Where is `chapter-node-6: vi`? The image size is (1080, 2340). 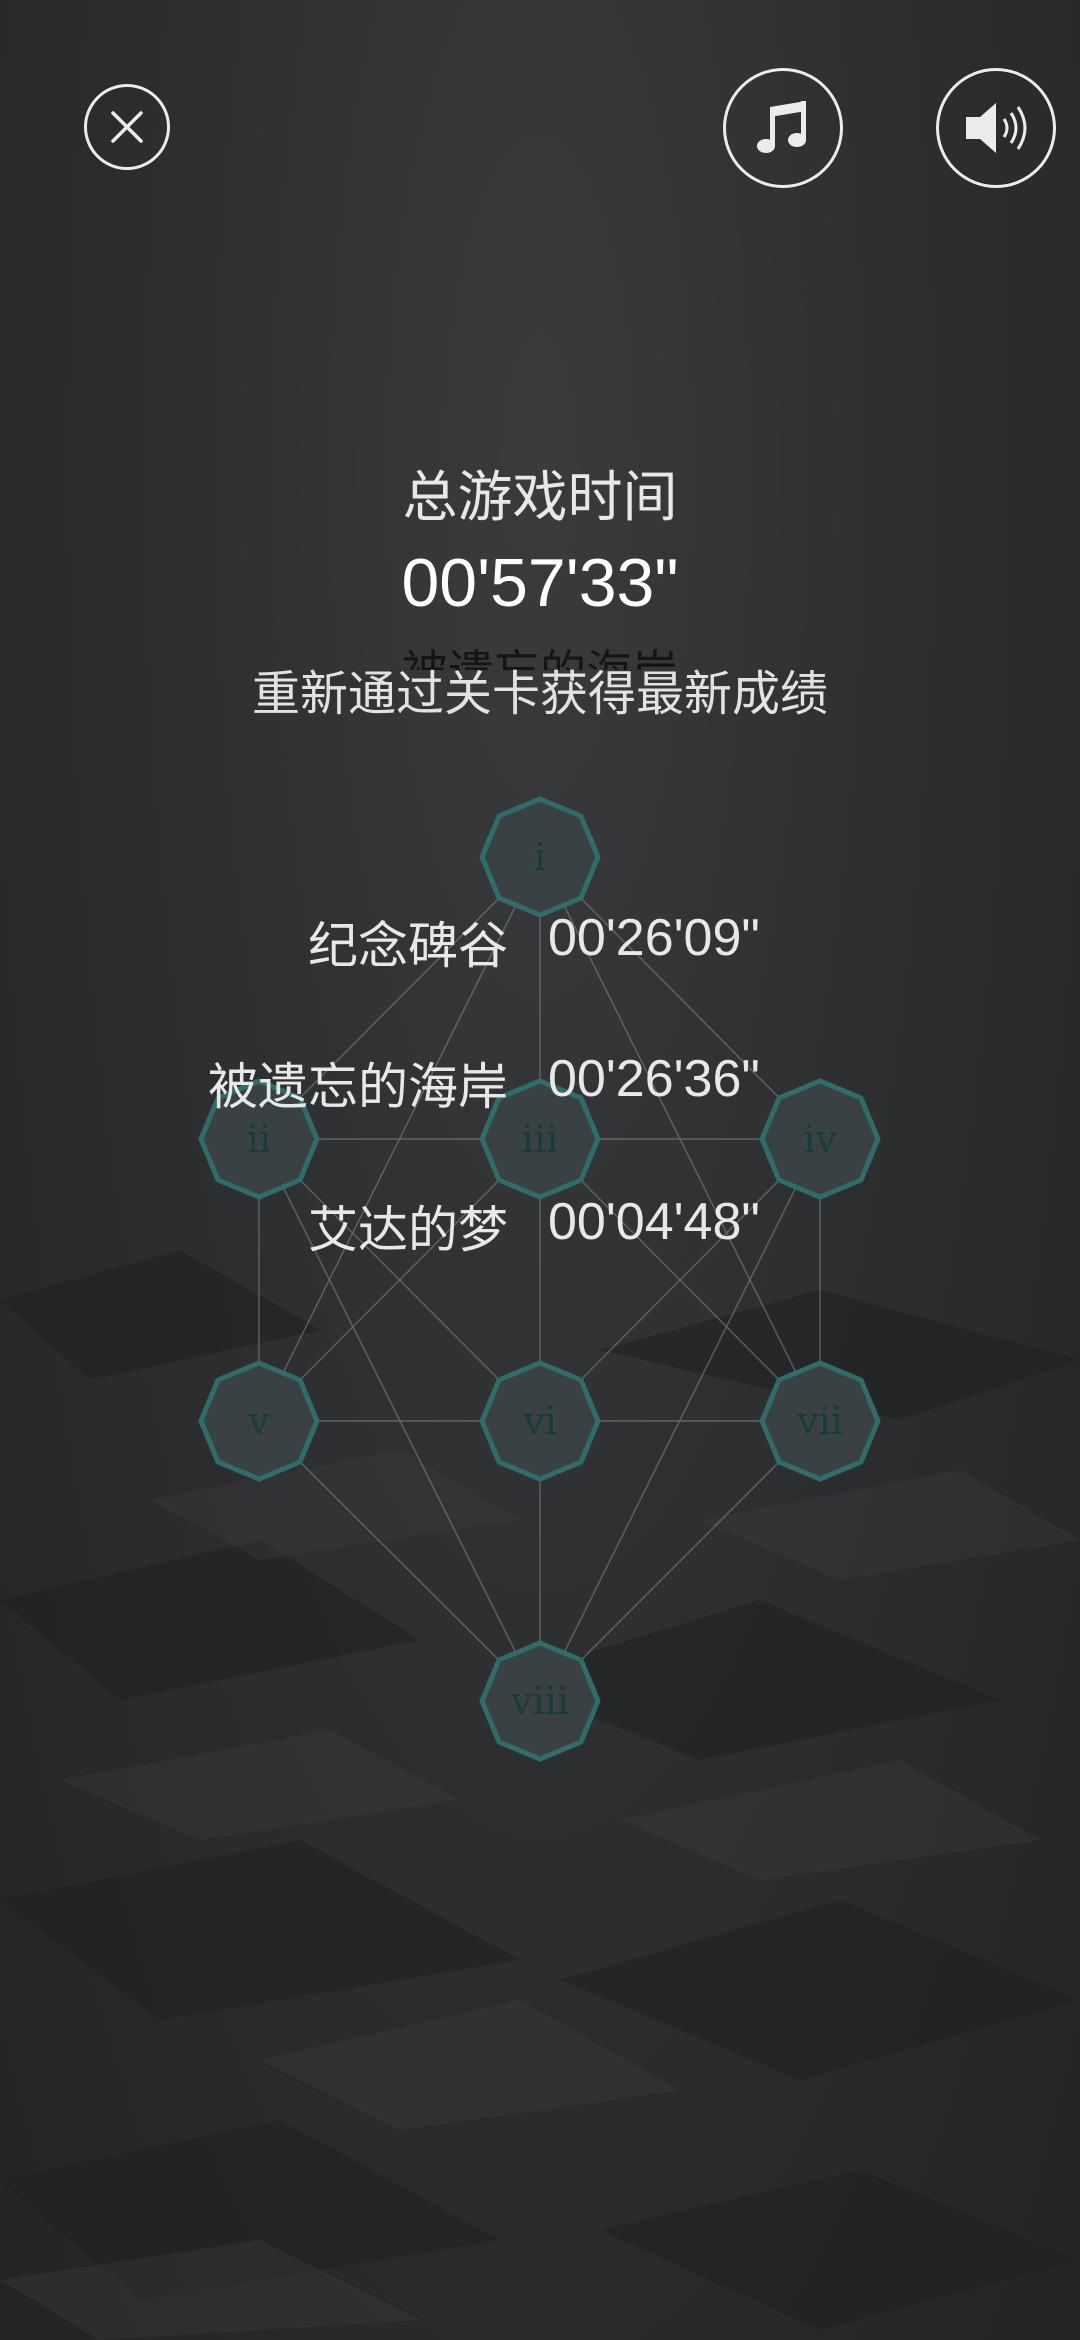 chapter-node-6: vi is located at coordinates (540, 1421).